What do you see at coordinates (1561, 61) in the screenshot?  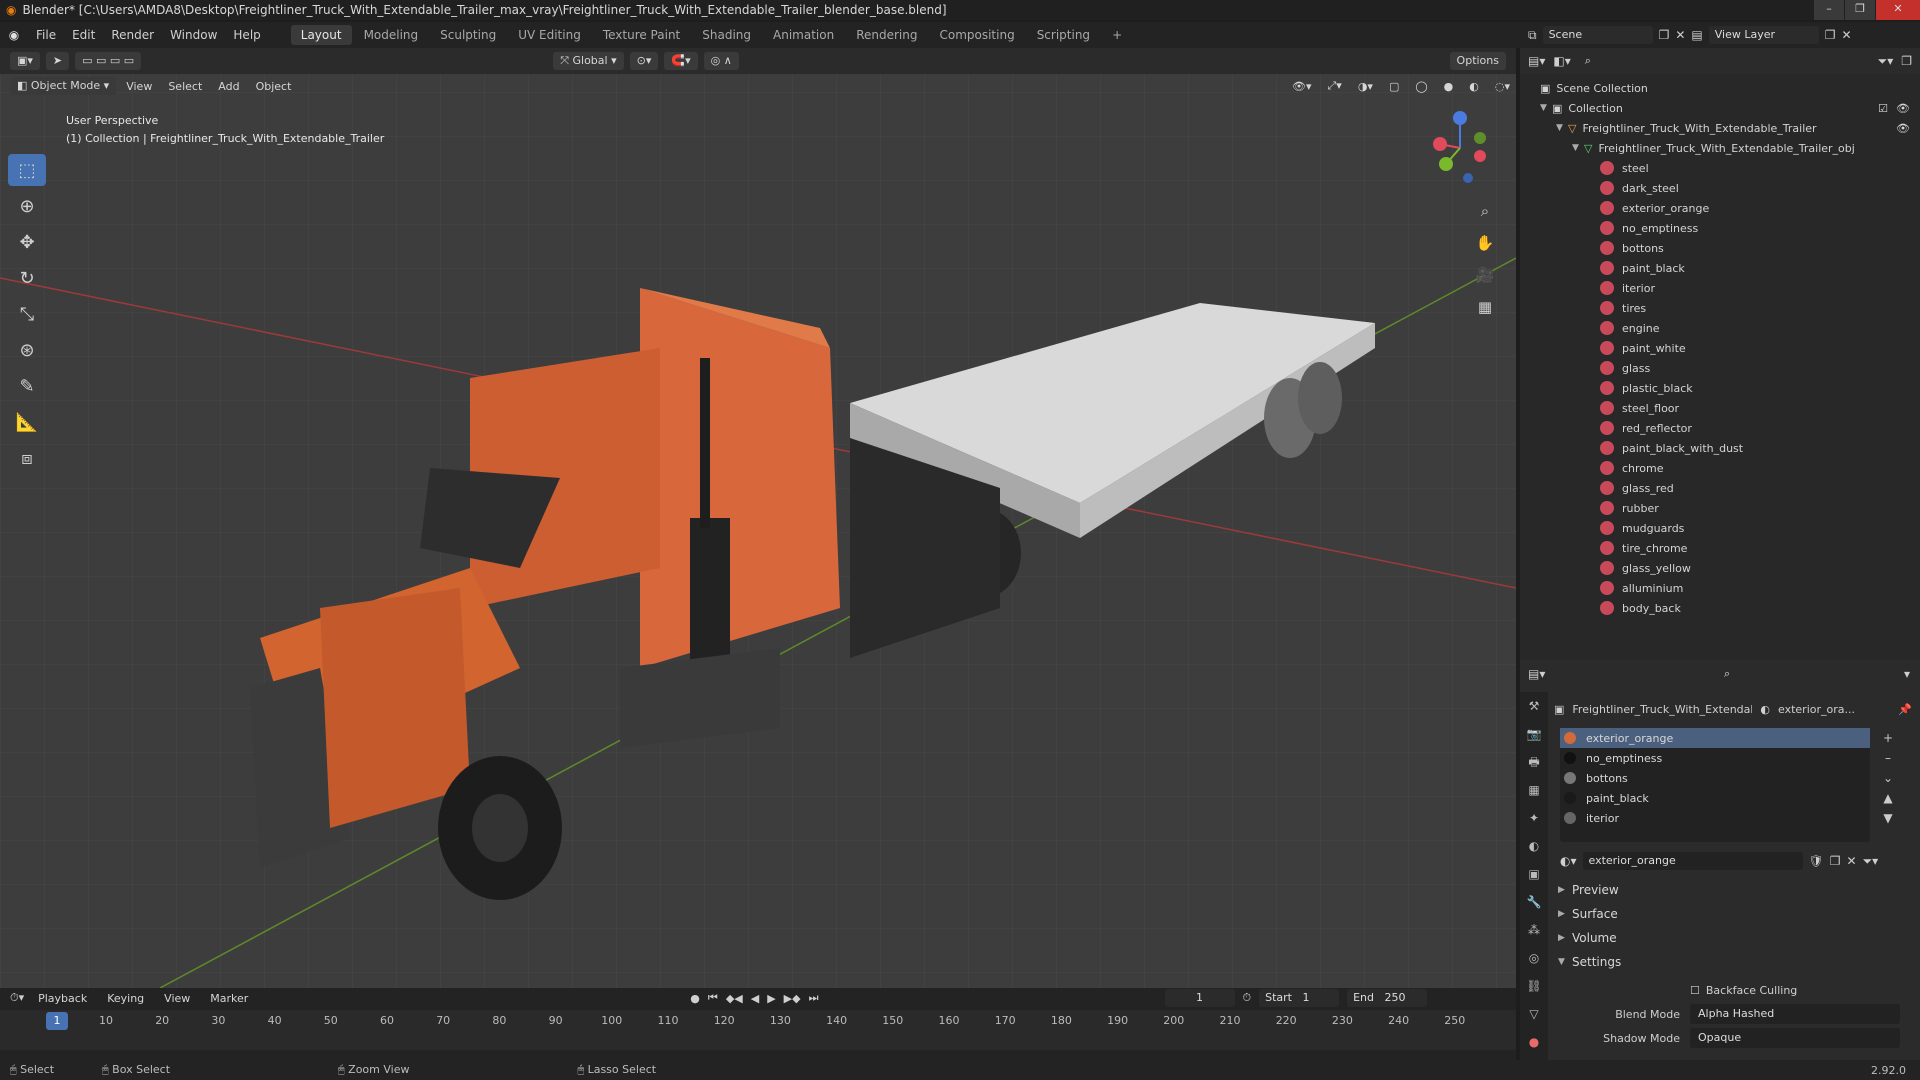 I see `display-mode-icon: ◧▾` at bounding box center [1561, 61].